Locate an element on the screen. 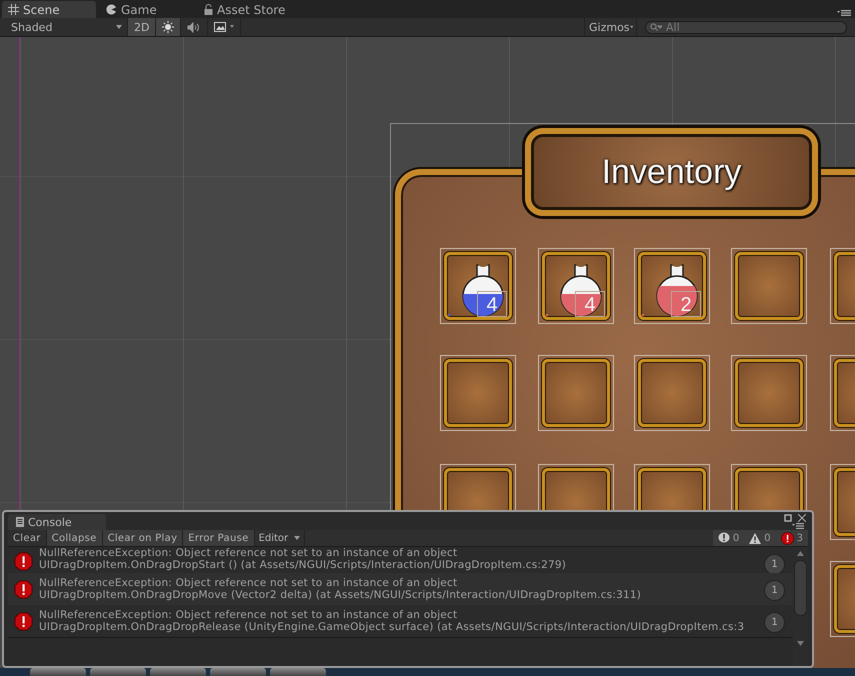  scroll-down-icon is located at coordinates (800, 643).